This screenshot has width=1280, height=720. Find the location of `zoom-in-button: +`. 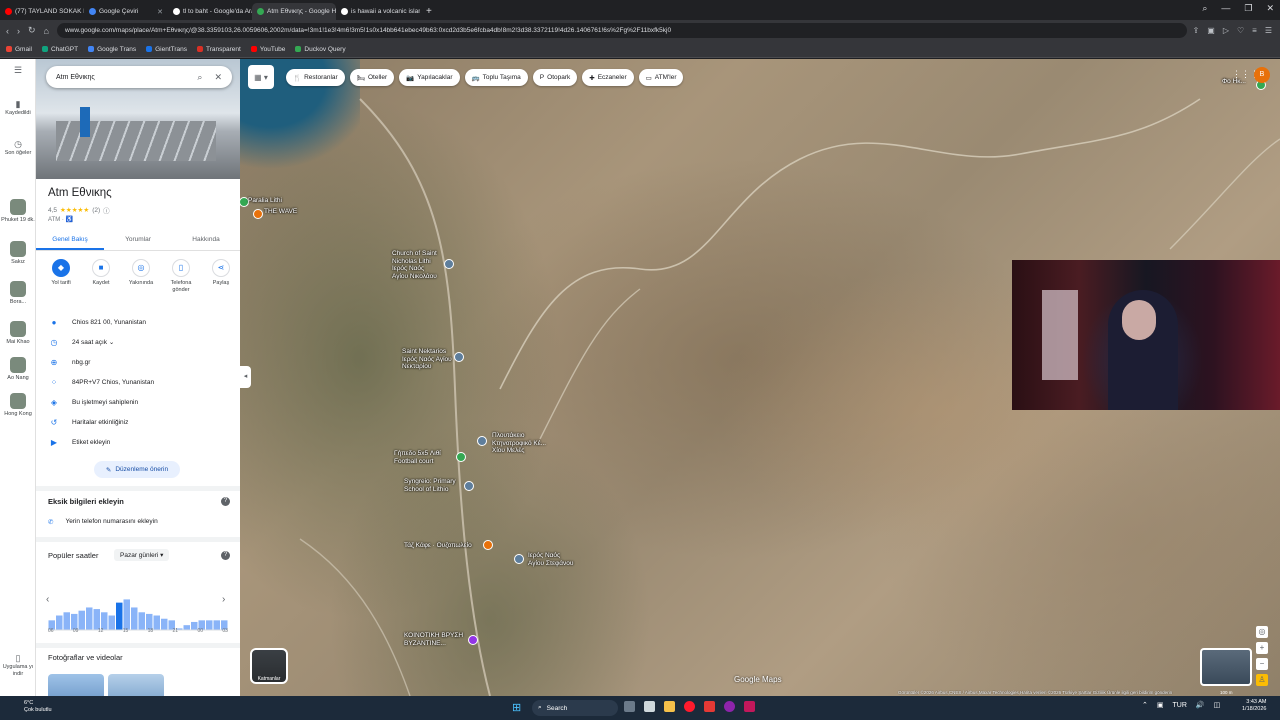

zoom-in-button: + is located at coordinates (1262, 648).